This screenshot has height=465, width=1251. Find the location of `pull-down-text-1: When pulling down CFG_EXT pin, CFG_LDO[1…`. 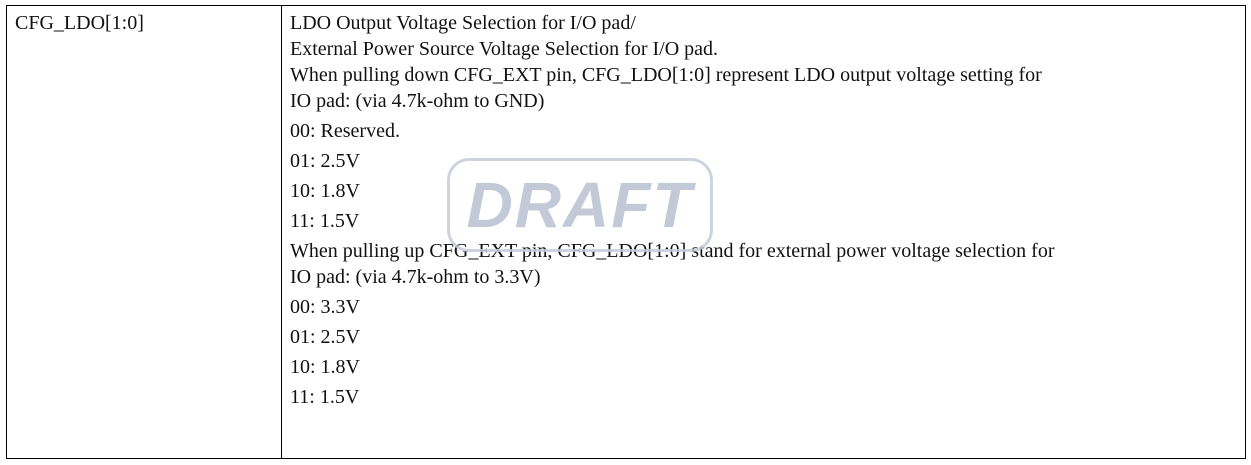

pull-down-text-1: When pulling down CFG_EXT pin, CFG_LDO[1… is located at coordinates (666, 75).